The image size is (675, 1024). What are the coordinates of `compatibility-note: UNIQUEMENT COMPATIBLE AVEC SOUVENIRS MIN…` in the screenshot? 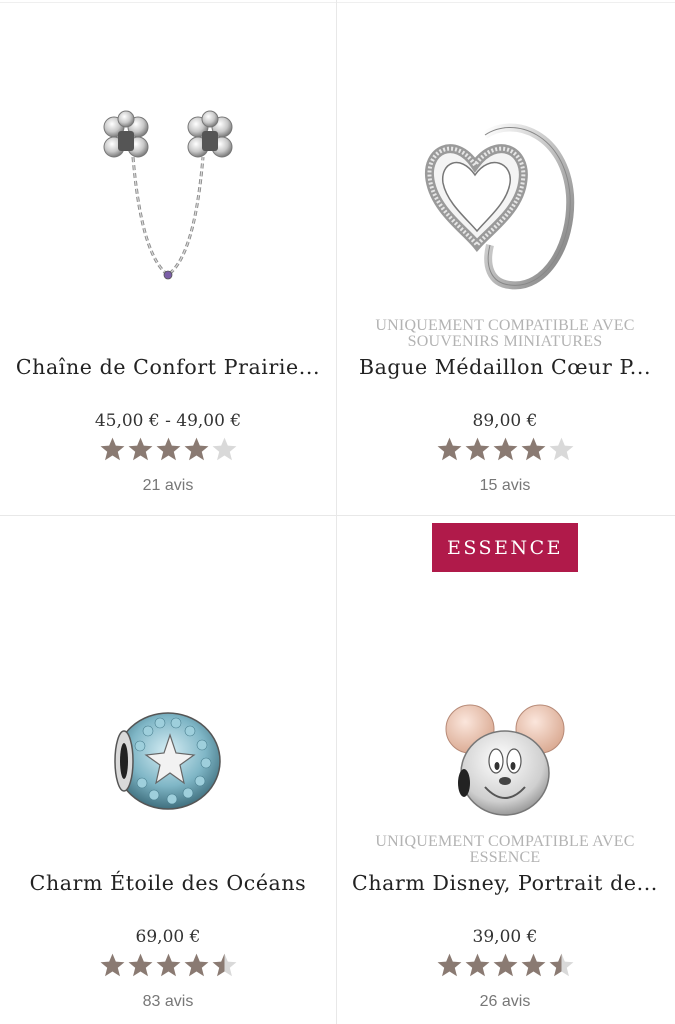 It's located at (505, 334).